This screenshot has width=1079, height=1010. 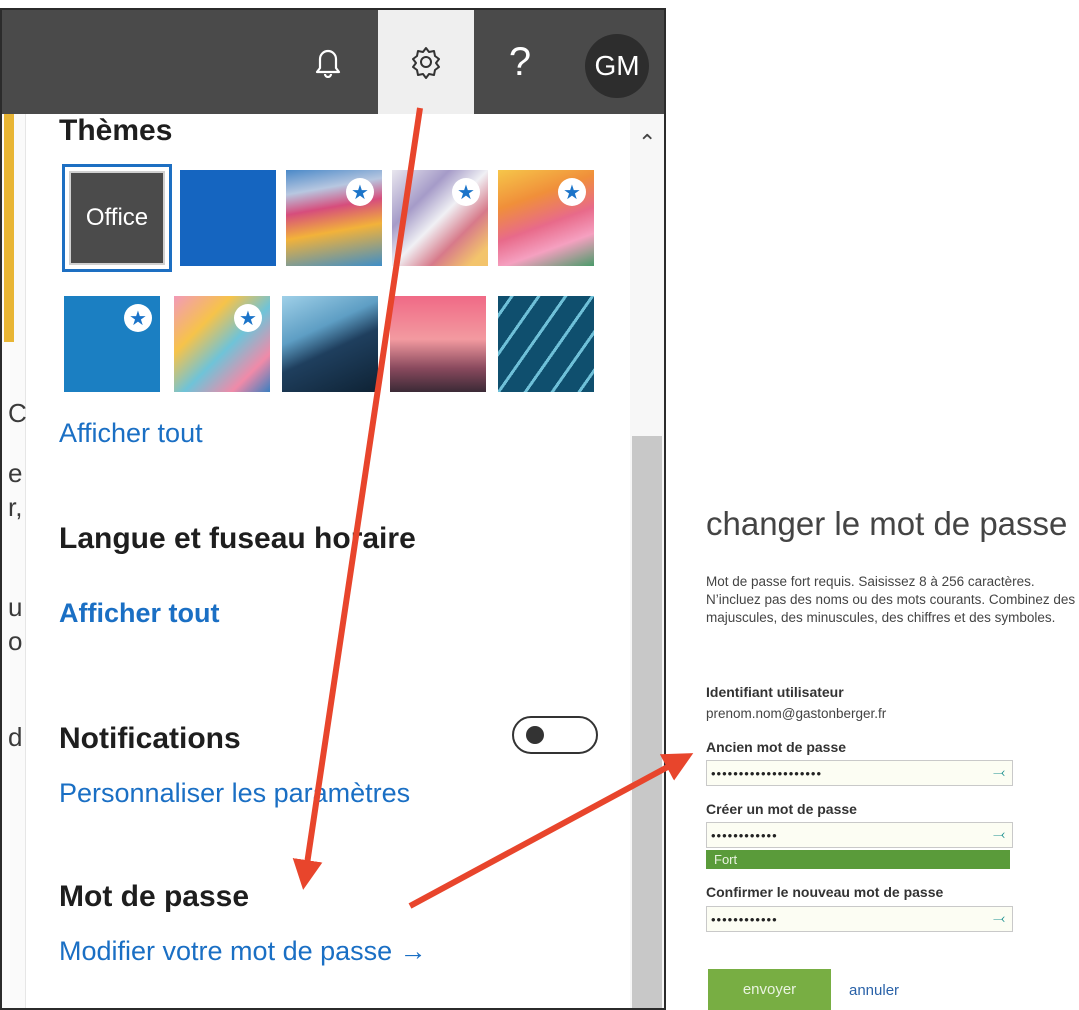 I want to click on password-heading: Mot de passe, so click(x=154, y=896).